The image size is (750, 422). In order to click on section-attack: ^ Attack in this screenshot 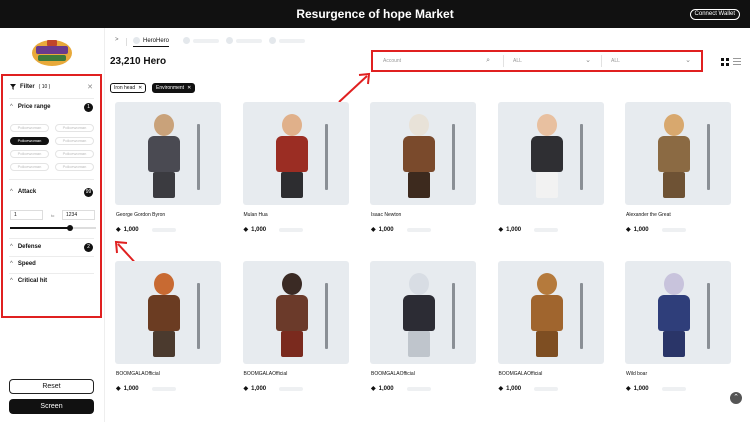, I will do `click(23, 192)`.